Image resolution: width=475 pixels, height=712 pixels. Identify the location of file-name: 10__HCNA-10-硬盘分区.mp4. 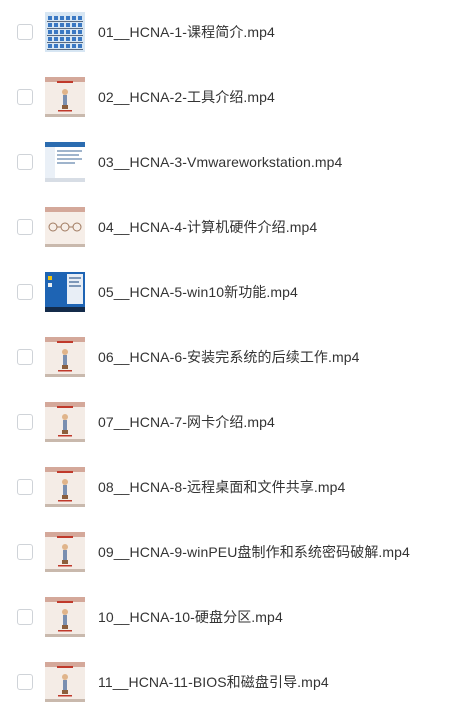
(190, 617).